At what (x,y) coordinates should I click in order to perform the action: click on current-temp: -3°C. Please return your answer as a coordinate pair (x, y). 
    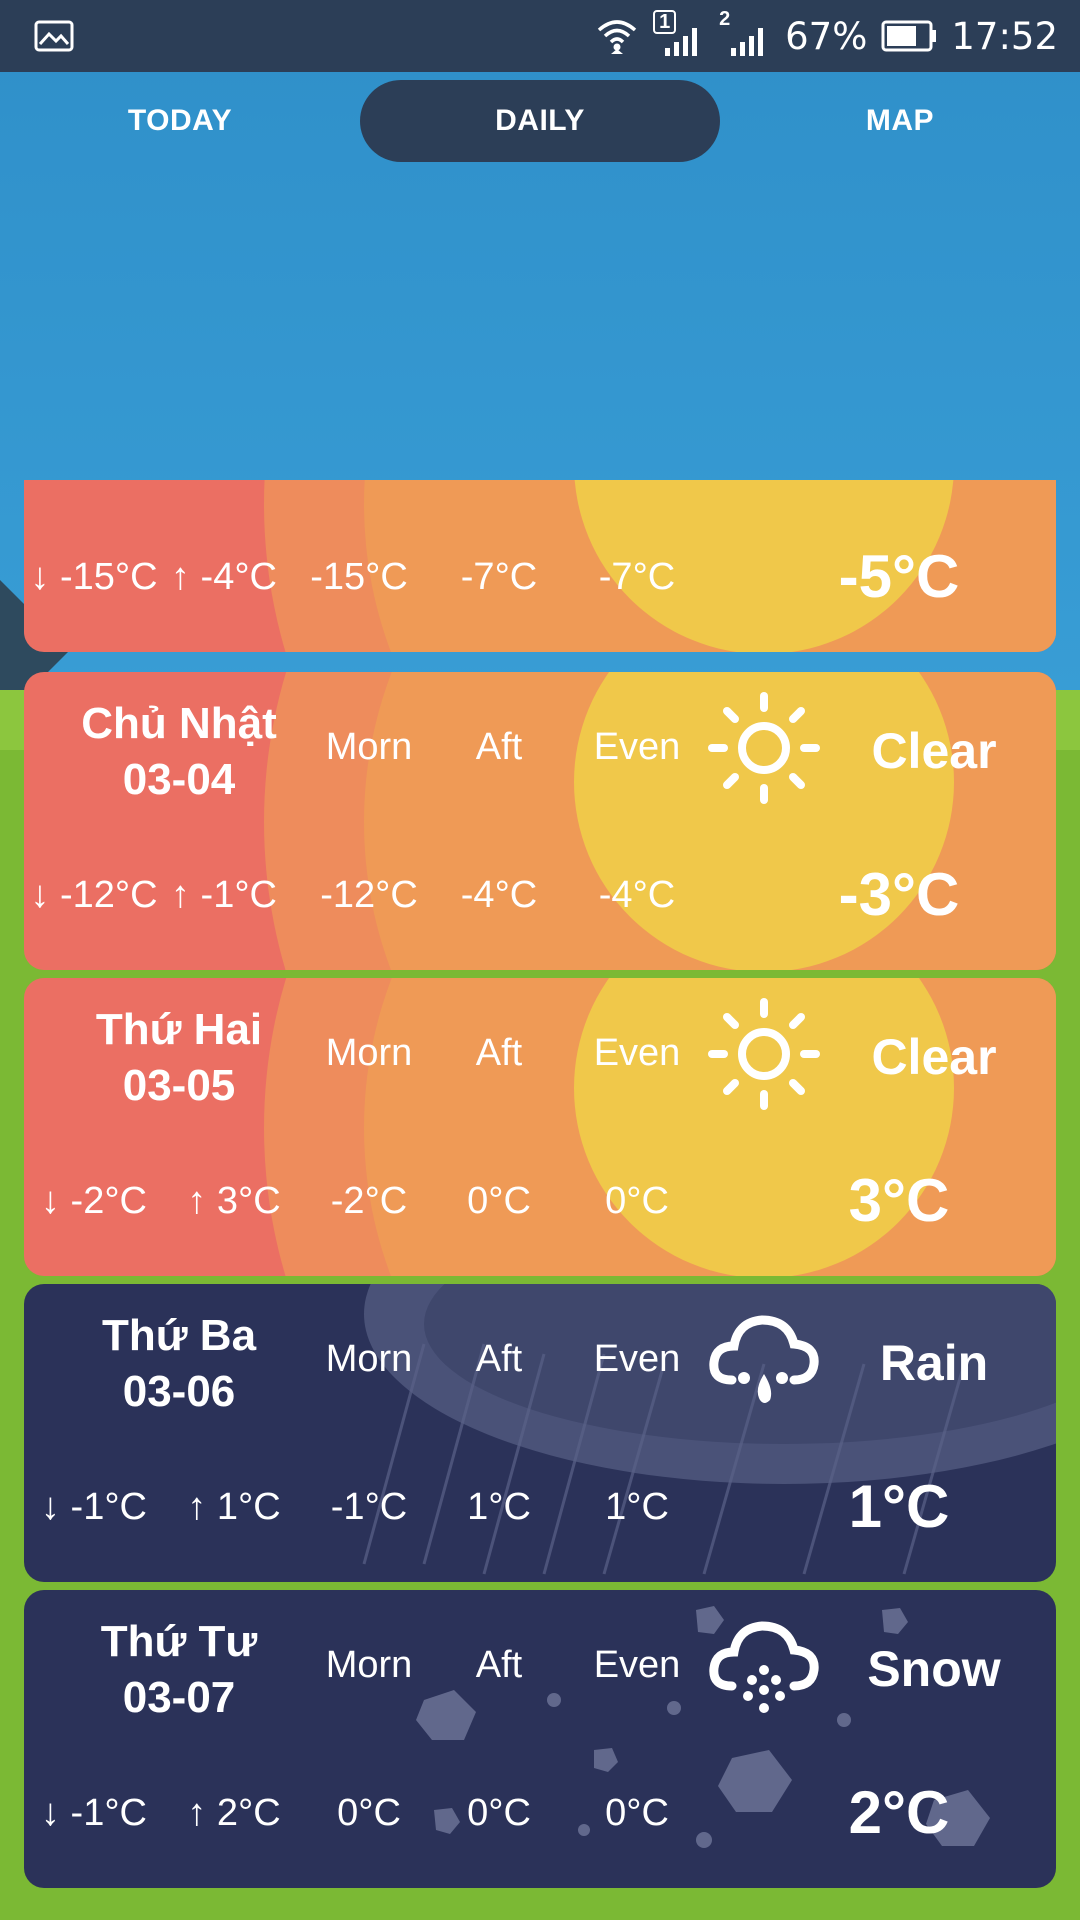
    Looking at the image, I should click on (899, 894).